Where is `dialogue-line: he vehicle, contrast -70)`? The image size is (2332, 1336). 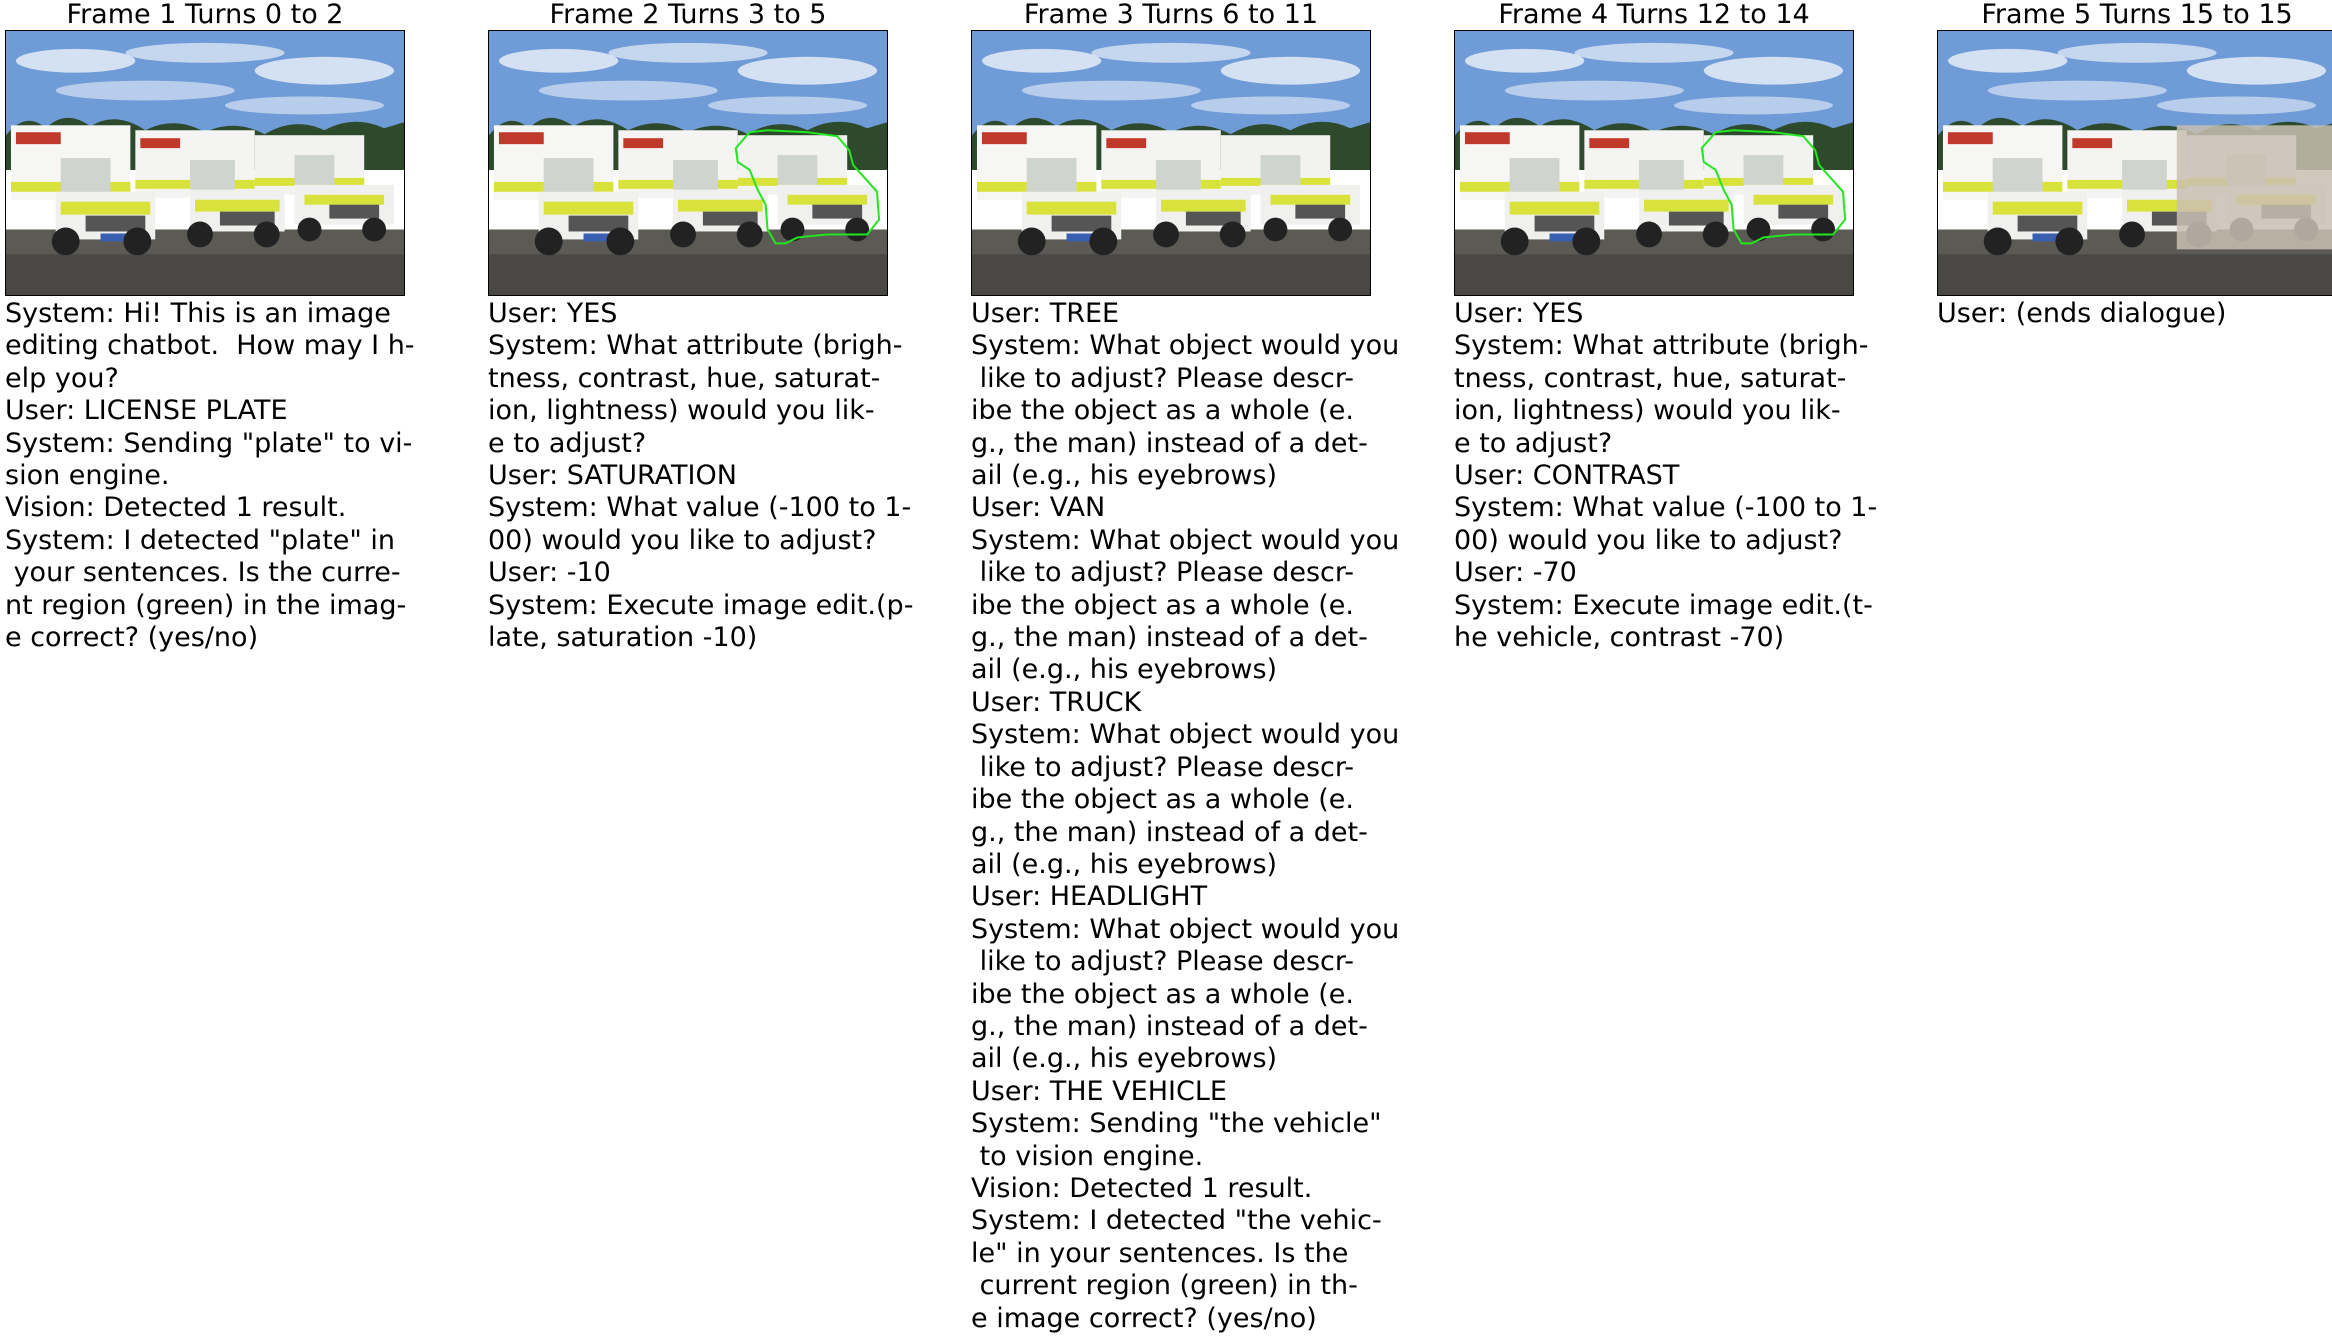 dialogue-line: he vehicle, contrast -70) is located at coordinates (1619, 638).